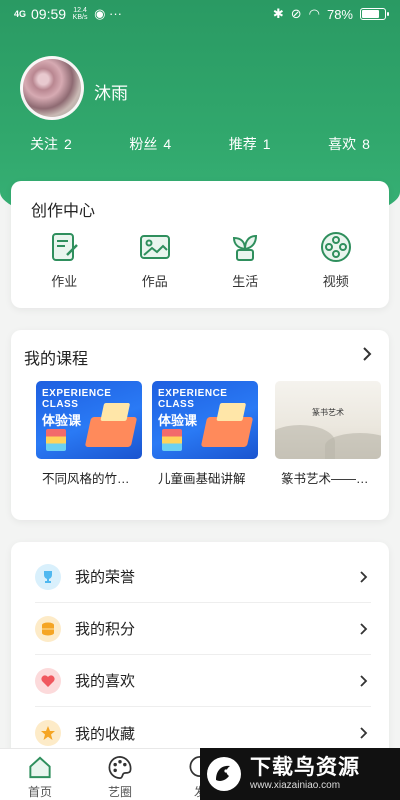  What do you see at coordinates (56, 359) in the screenshot?
I see `my-courses-title: 我的课程` at bounding box center [56, 359].